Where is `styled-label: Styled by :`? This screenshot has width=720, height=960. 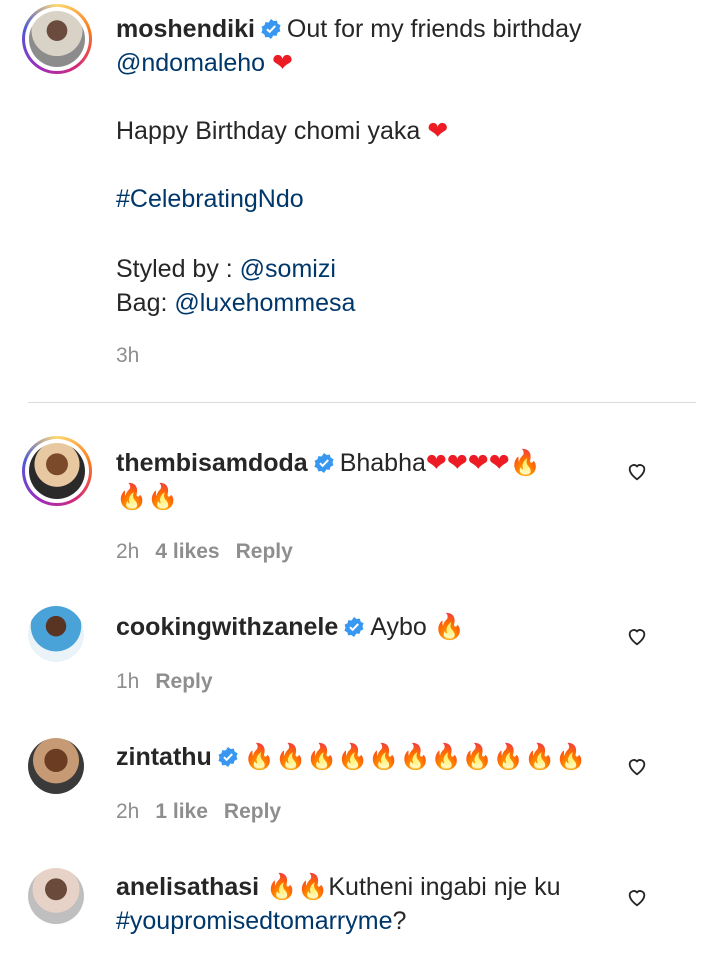
styled-label: Styled by : is located at coordinates (178, 269).